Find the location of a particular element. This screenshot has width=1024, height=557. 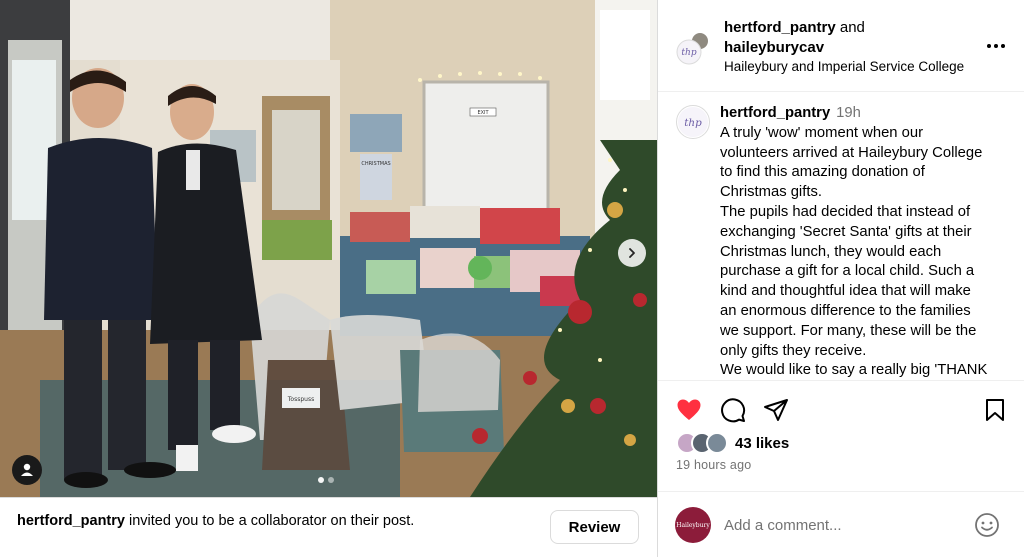

caption-line: The pupils had decided that instead of is located at coordinates (845, 211).